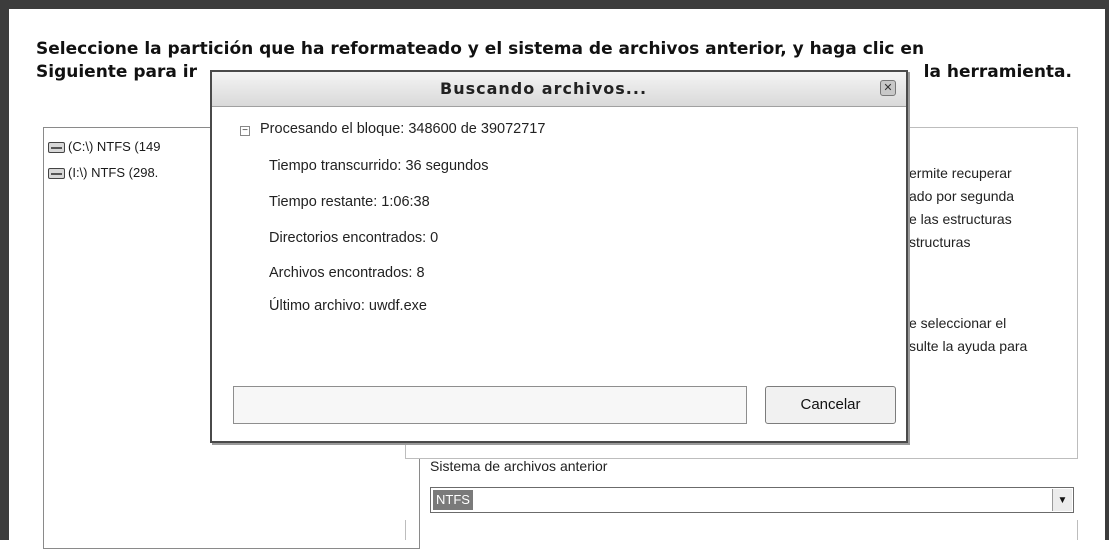  Describe the element at coordinates (960, 173) in the screenshot. I see `description-line-1: ermite recuperar` at that location.